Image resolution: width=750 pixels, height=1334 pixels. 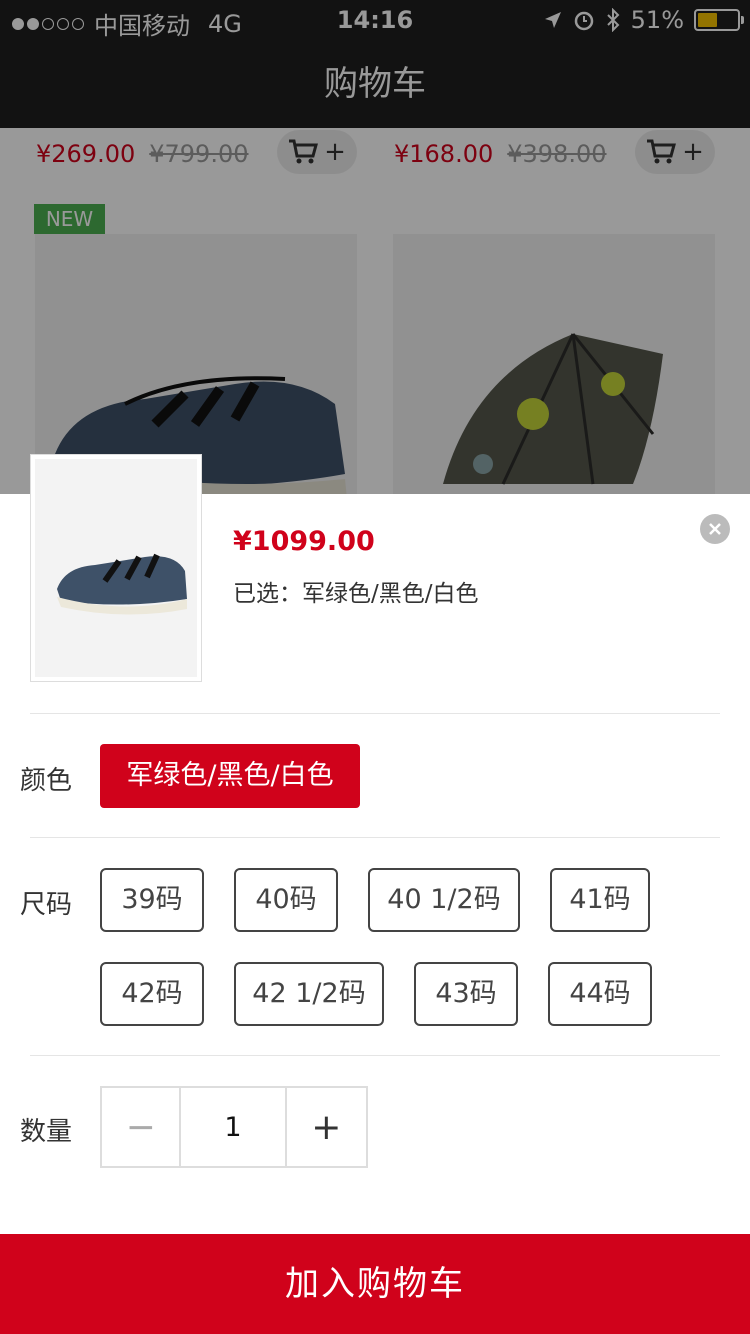 I want to click on close-icon, so click(x=715, y=529).